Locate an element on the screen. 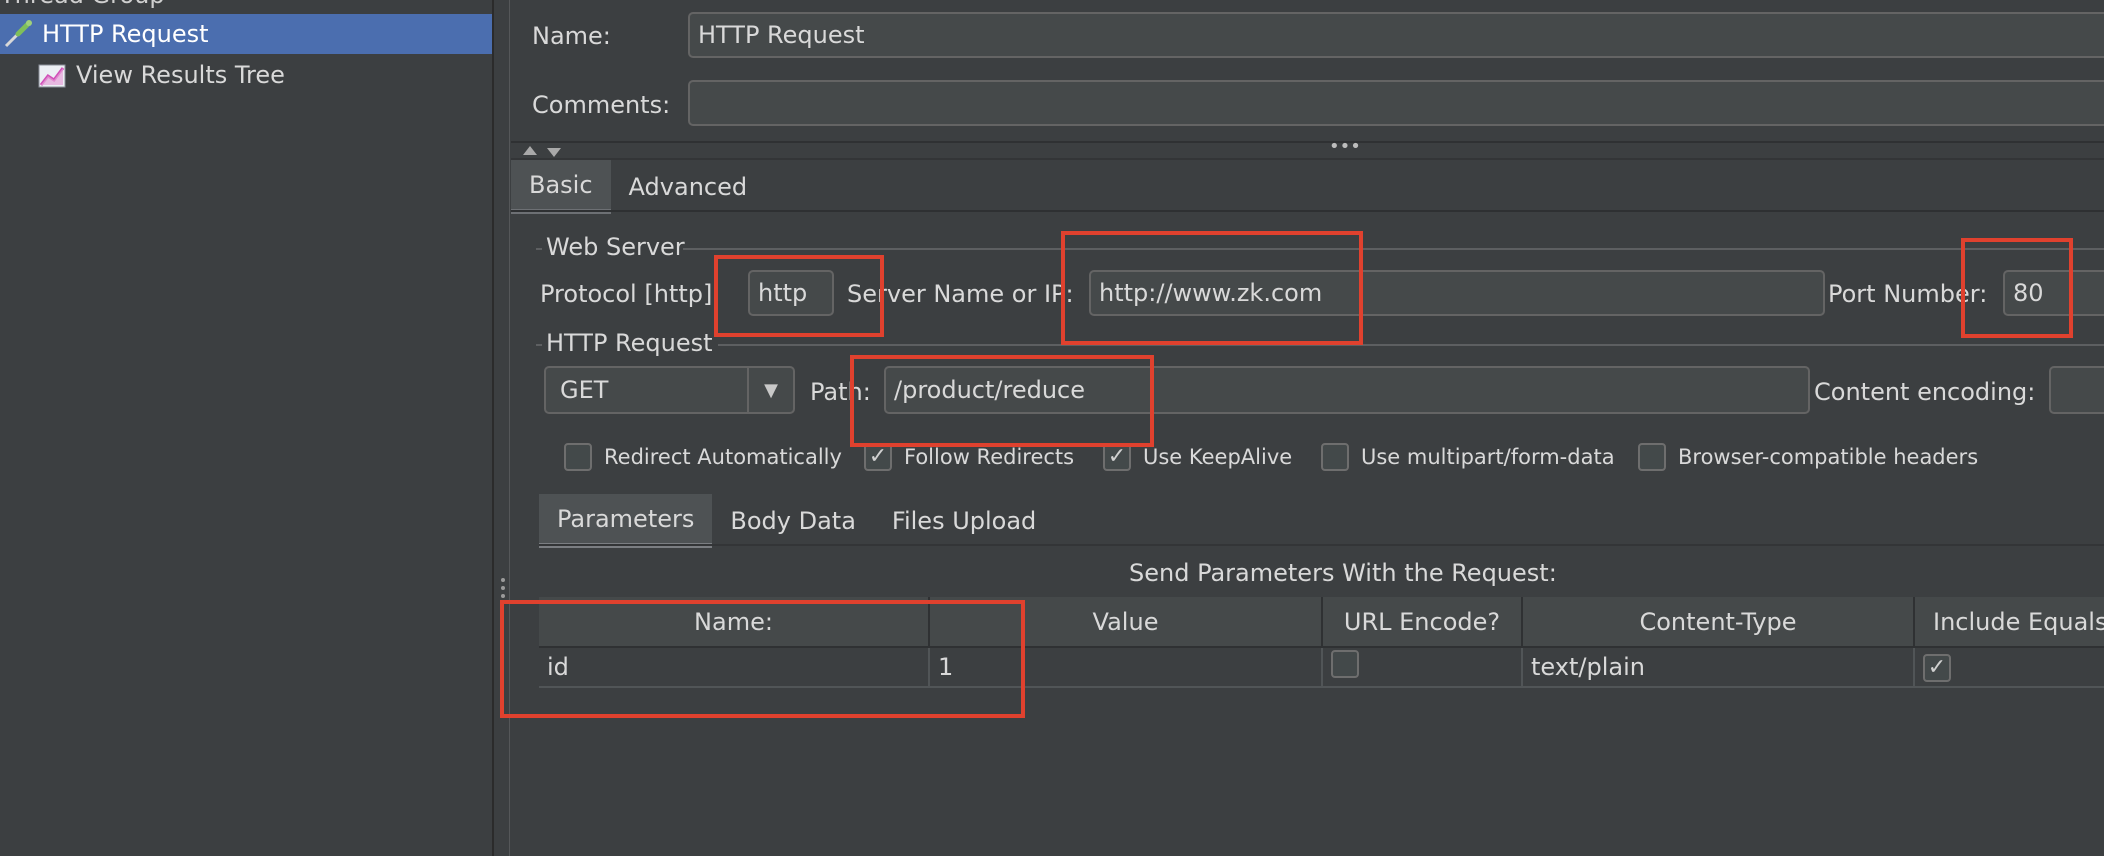  cell-value: 1 is located at coordinates (1126, 667).